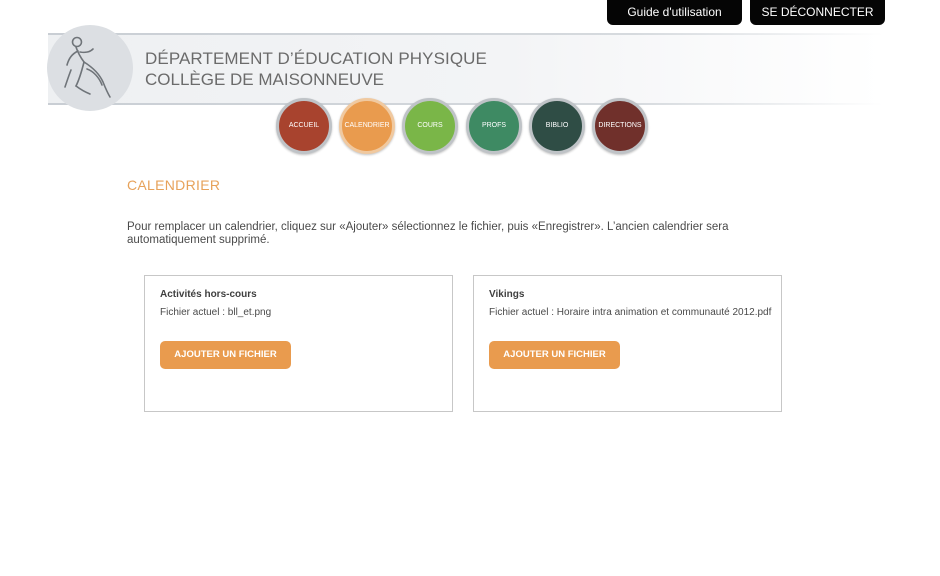 The image size is (940, 576). What do you see at coordinates (174, 185) in the screenshot?
I see `page-title: CALENDRIER` at bounding box center [174, 185].